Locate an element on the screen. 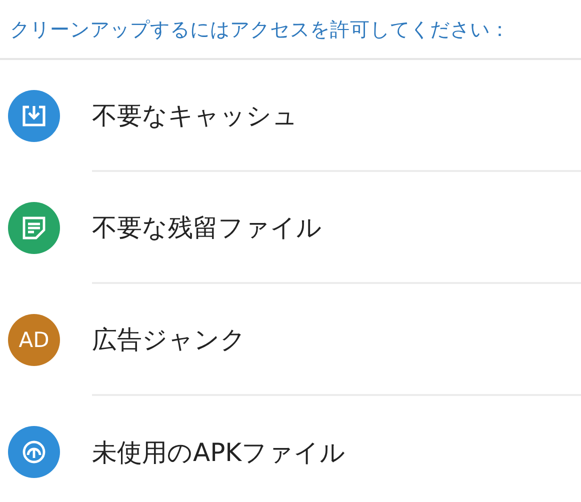  category-label: 不要なキャッシュ is located at coordinates (195, 115).